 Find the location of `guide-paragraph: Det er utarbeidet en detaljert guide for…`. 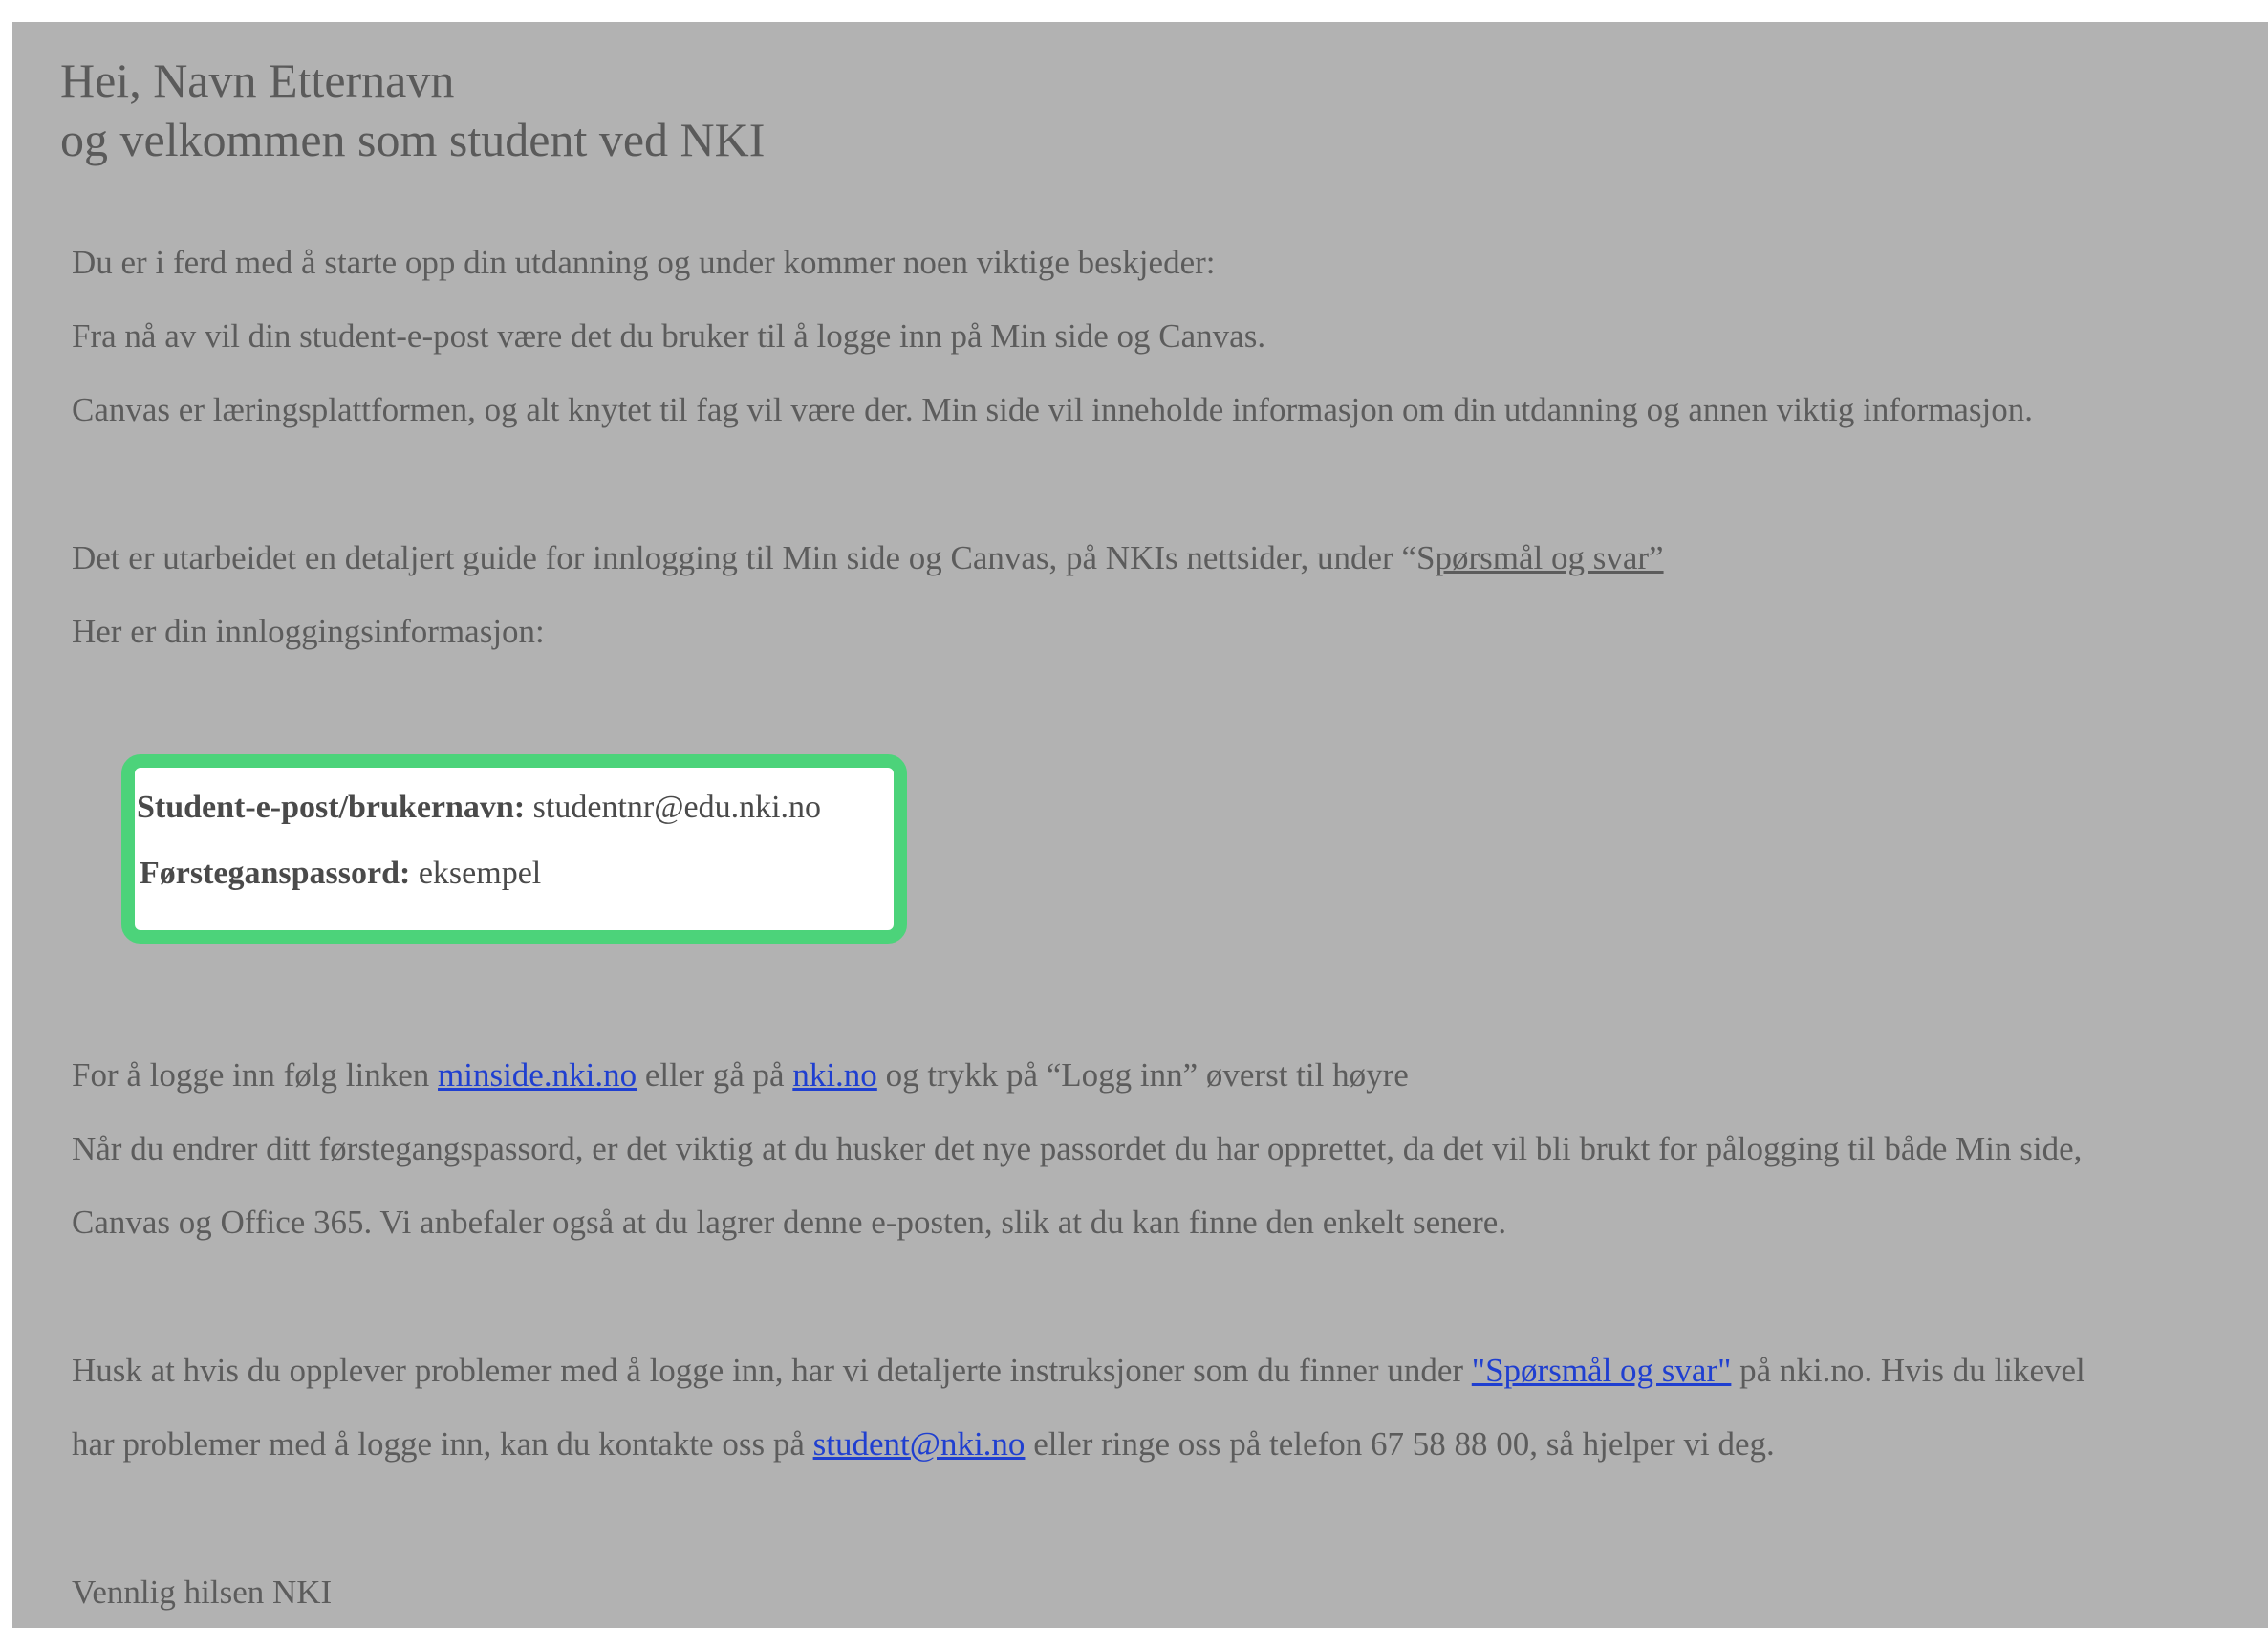

guide-paragraph: Det er utarbeidet en detaljert guide for… is located at coordinates (868, 558).